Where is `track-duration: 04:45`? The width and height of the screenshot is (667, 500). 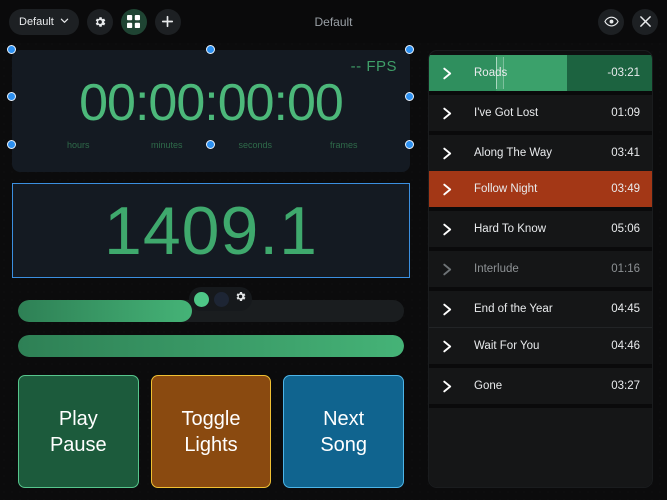 track-duration: 04:45 is located at coordinates (625, 309).